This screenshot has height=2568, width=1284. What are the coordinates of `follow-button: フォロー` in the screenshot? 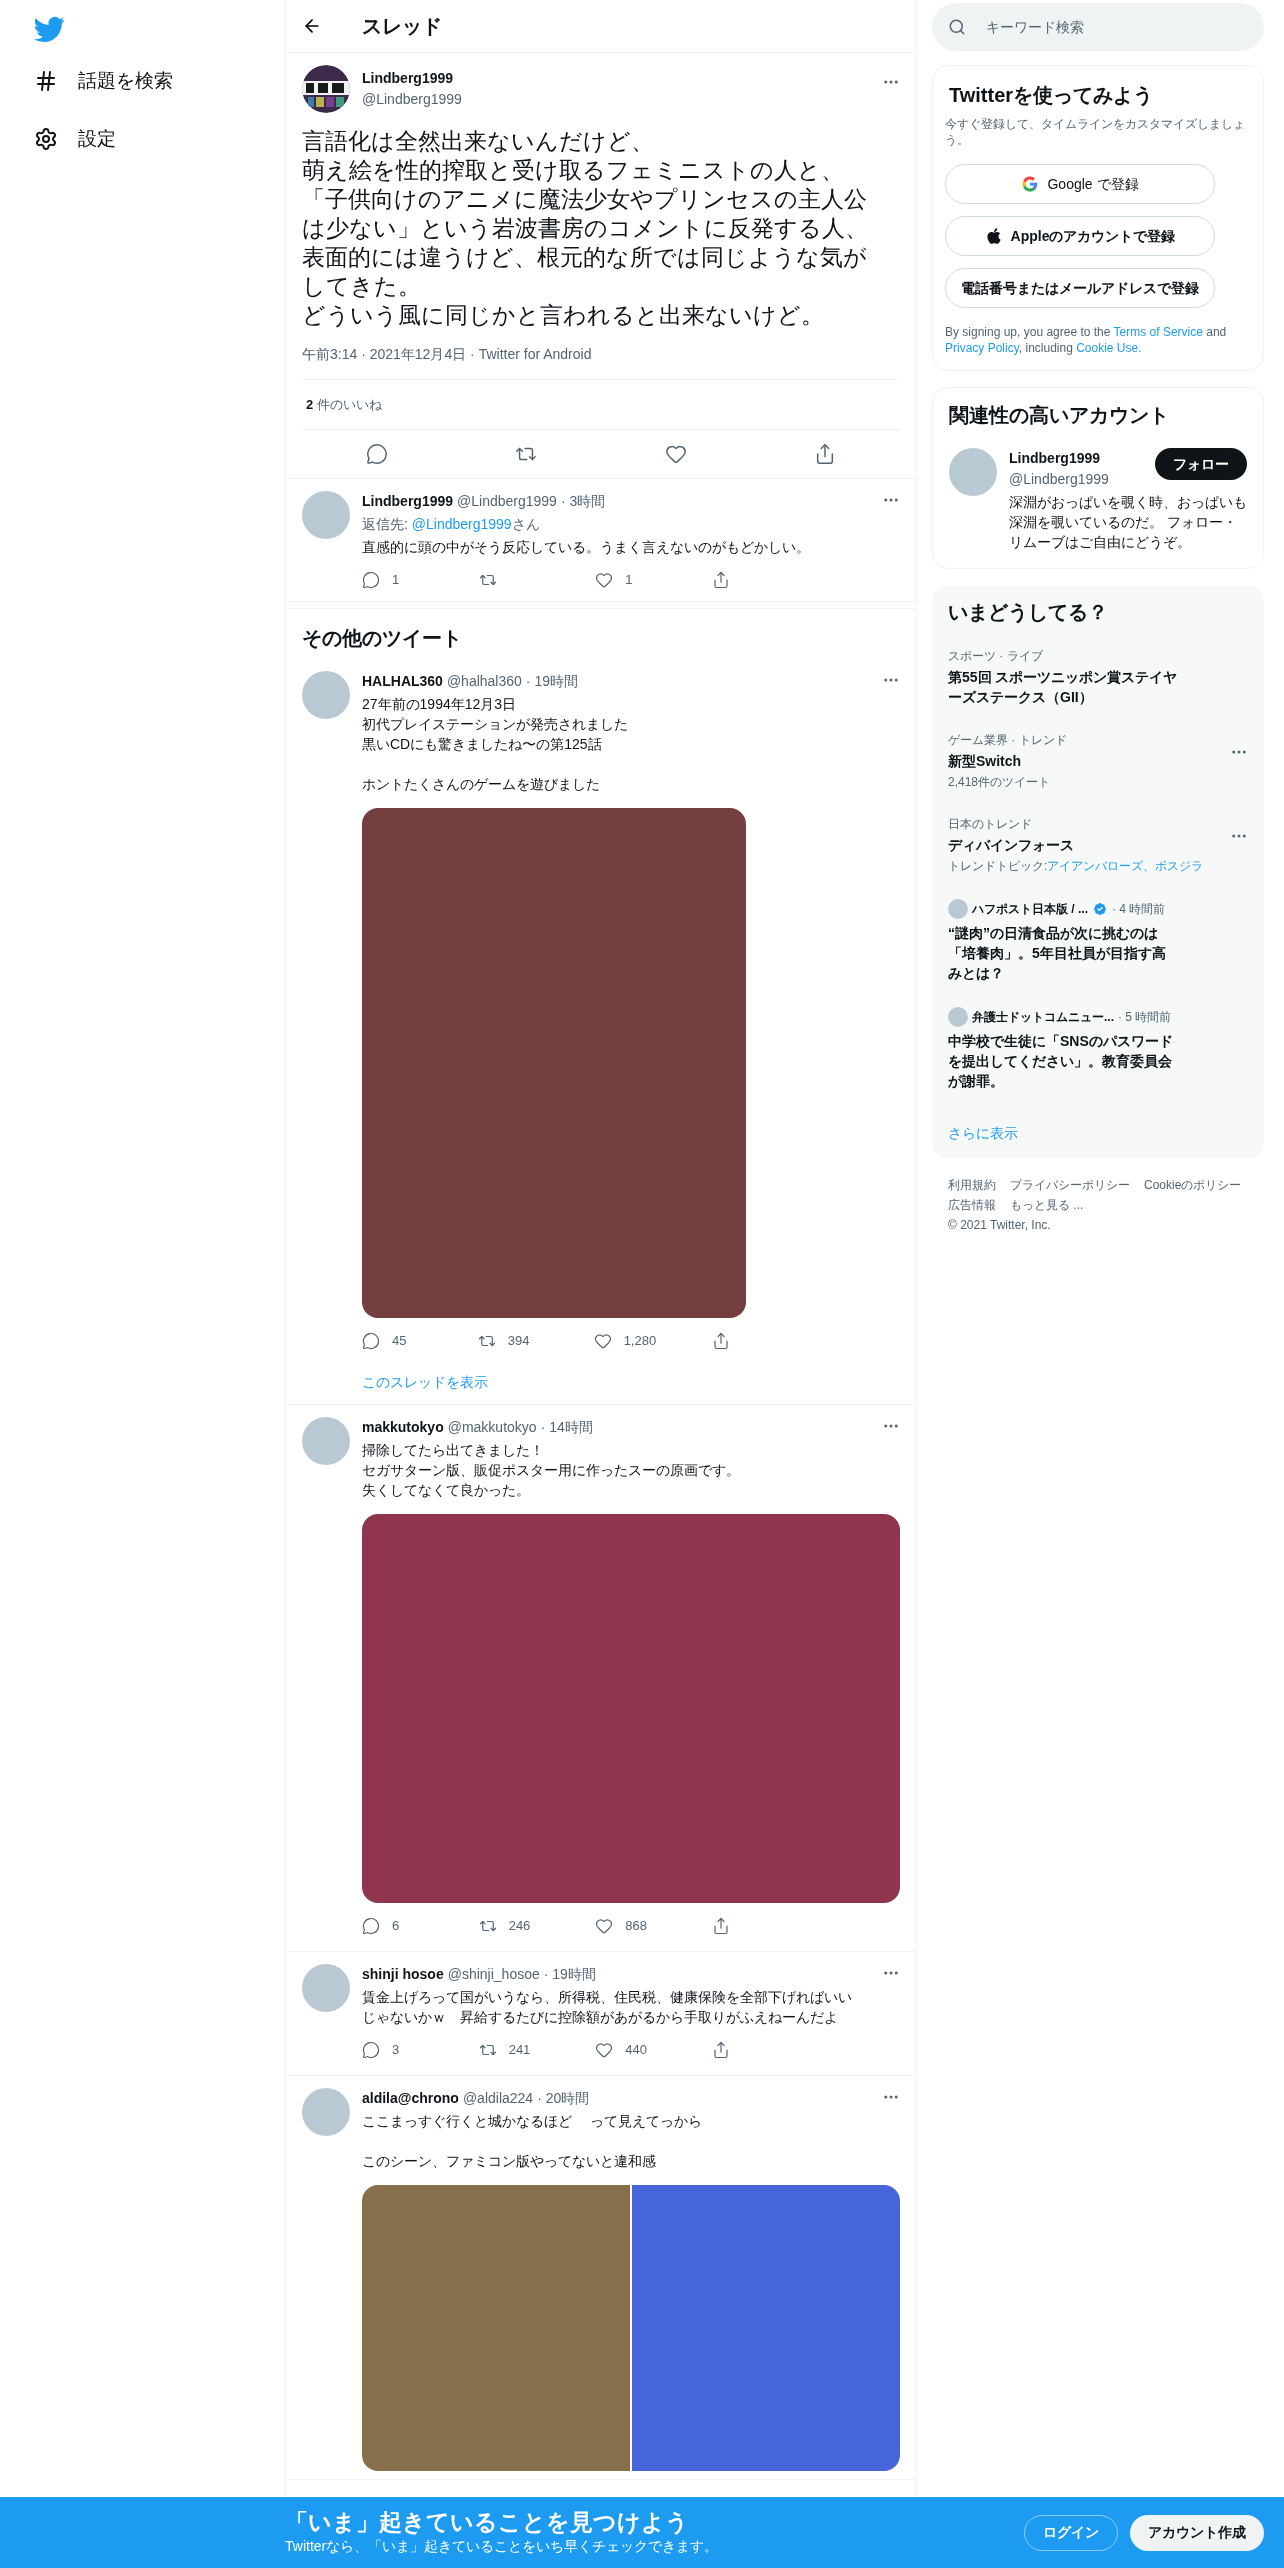 It's located at (1201, 464).